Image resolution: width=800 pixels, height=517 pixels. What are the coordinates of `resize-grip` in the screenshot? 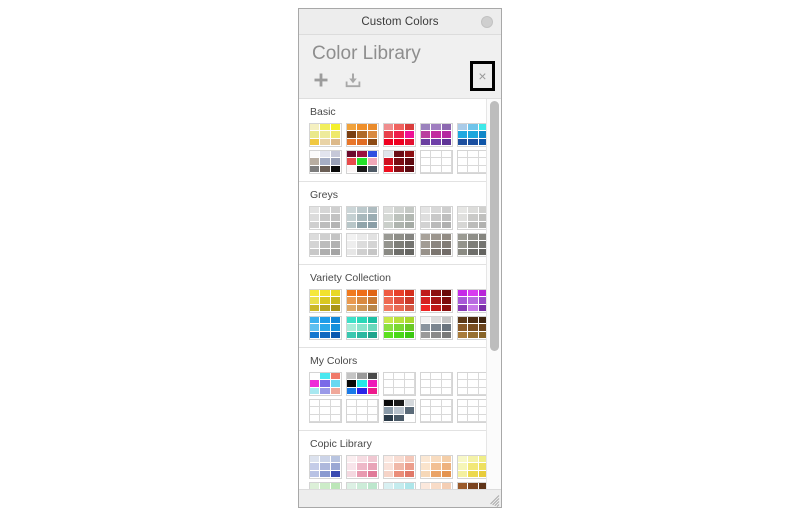 It's located at (493, 499).